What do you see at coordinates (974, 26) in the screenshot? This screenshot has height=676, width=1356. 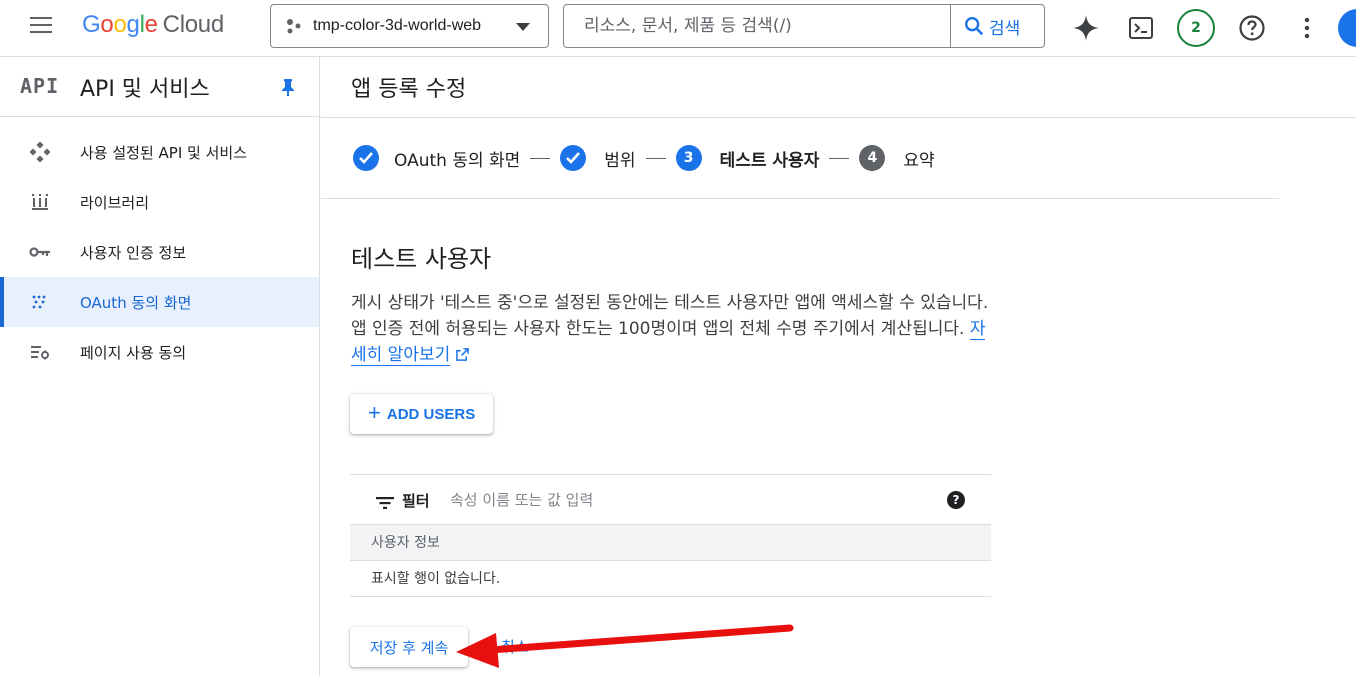 I see `search-icon` at bounding box center [974, 26].